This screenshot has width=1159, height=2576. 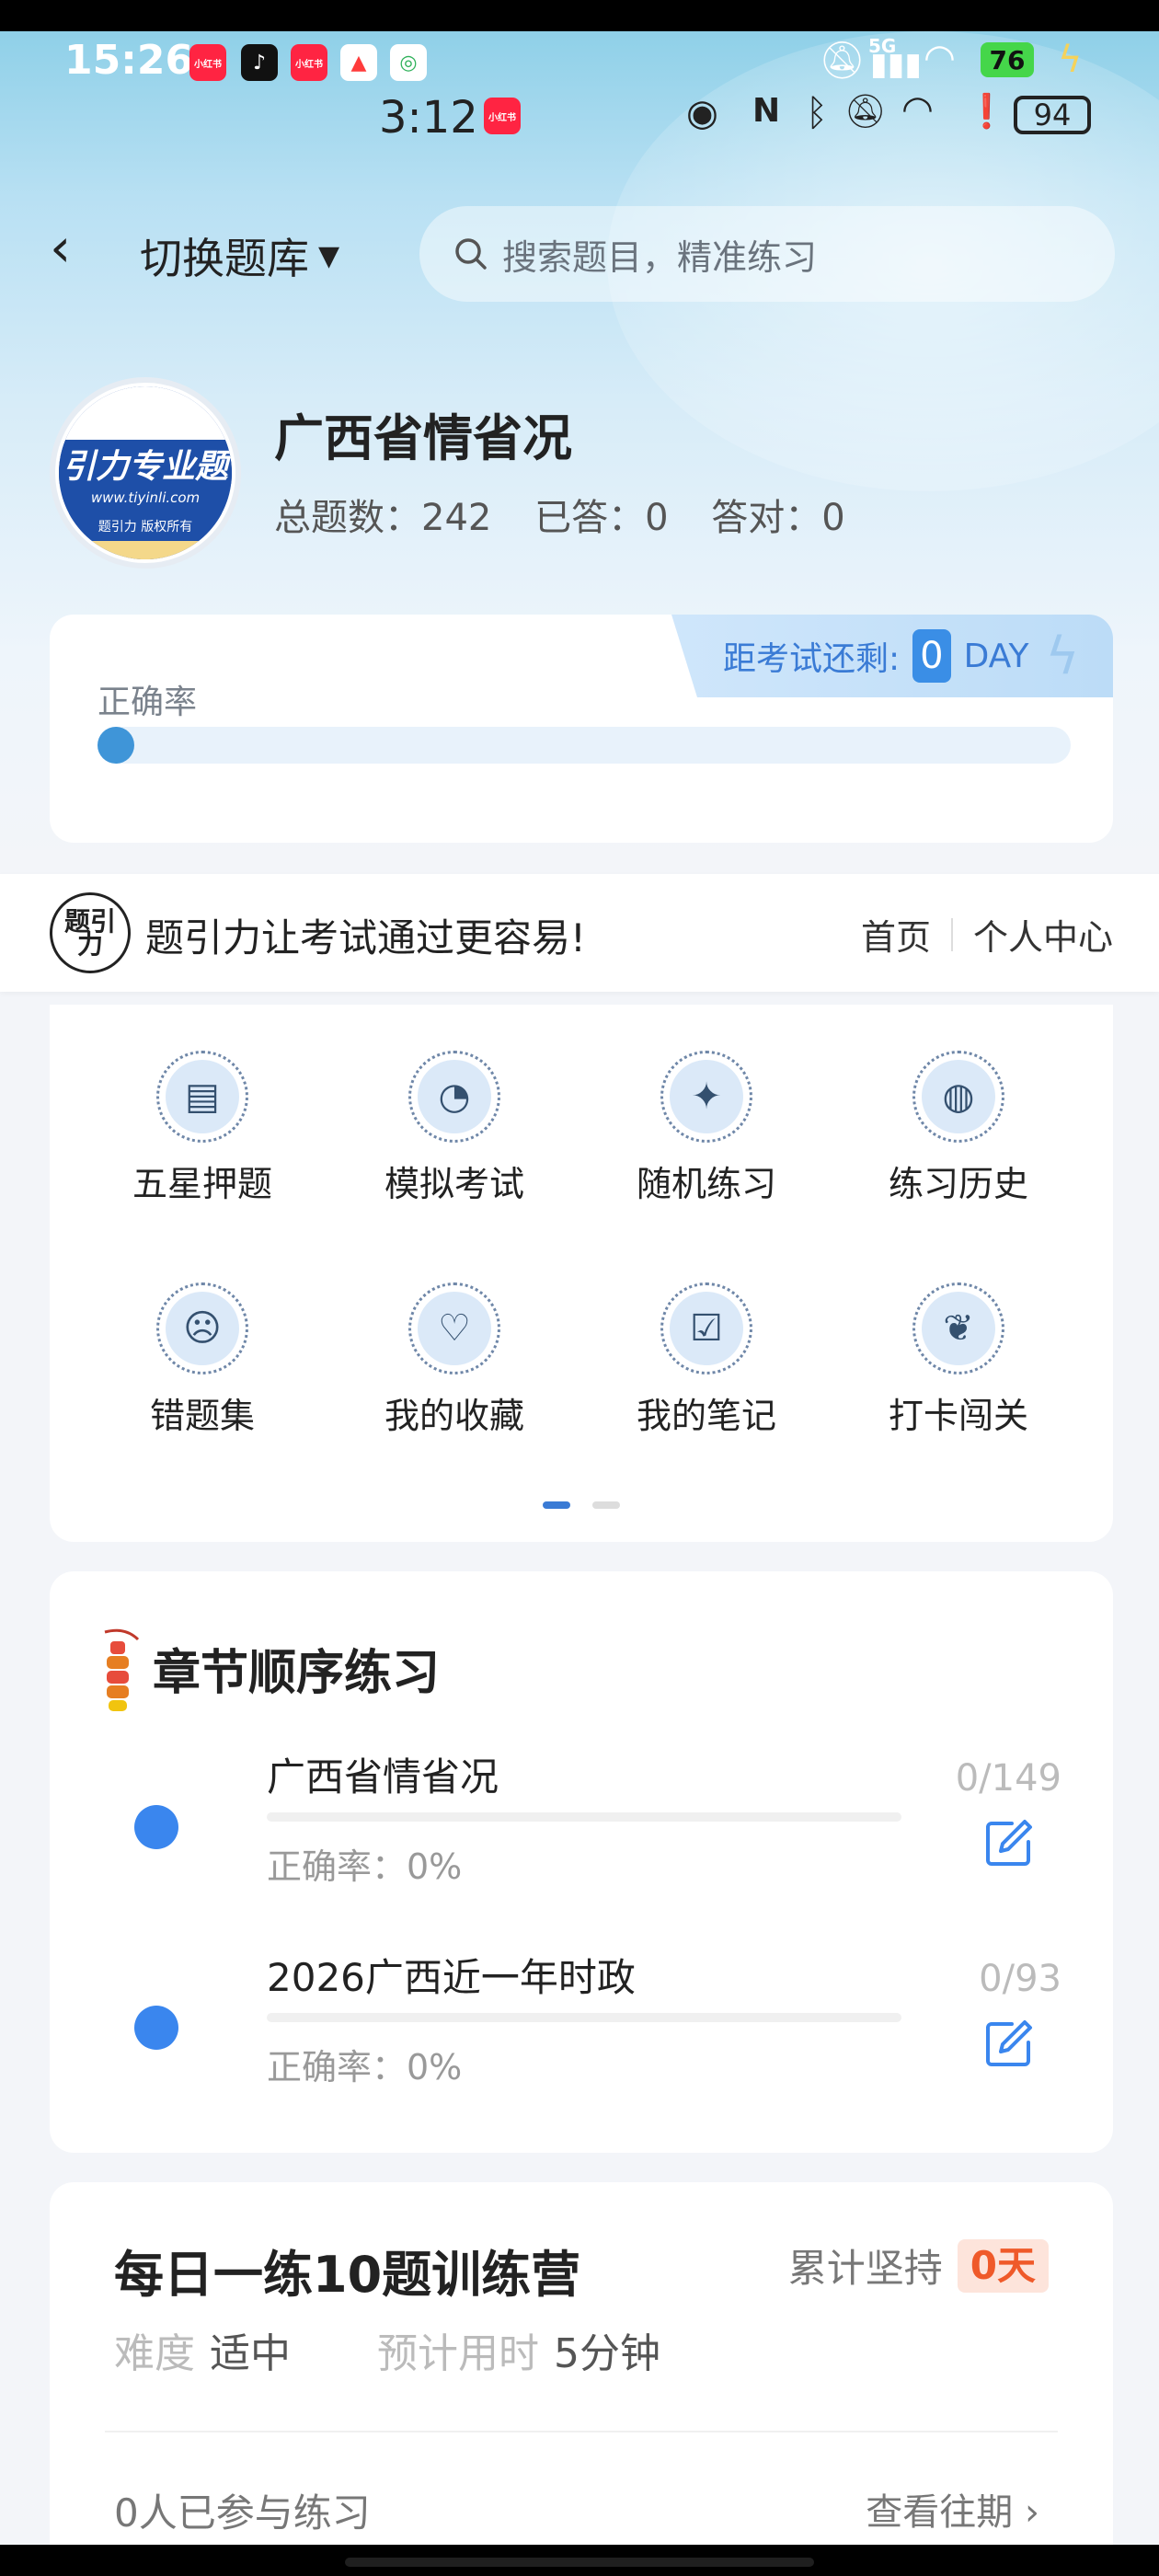 I want to click on inner-status-time: 3:12, so click(x=428, y=118).